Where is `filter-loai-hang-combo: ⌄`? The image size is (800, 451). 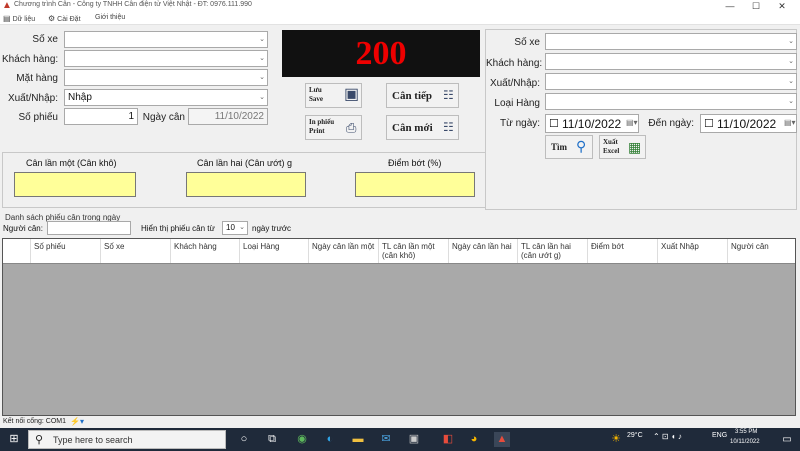
filter-loai-hang-combo: ⌄ is located at coordinates (671, 101).